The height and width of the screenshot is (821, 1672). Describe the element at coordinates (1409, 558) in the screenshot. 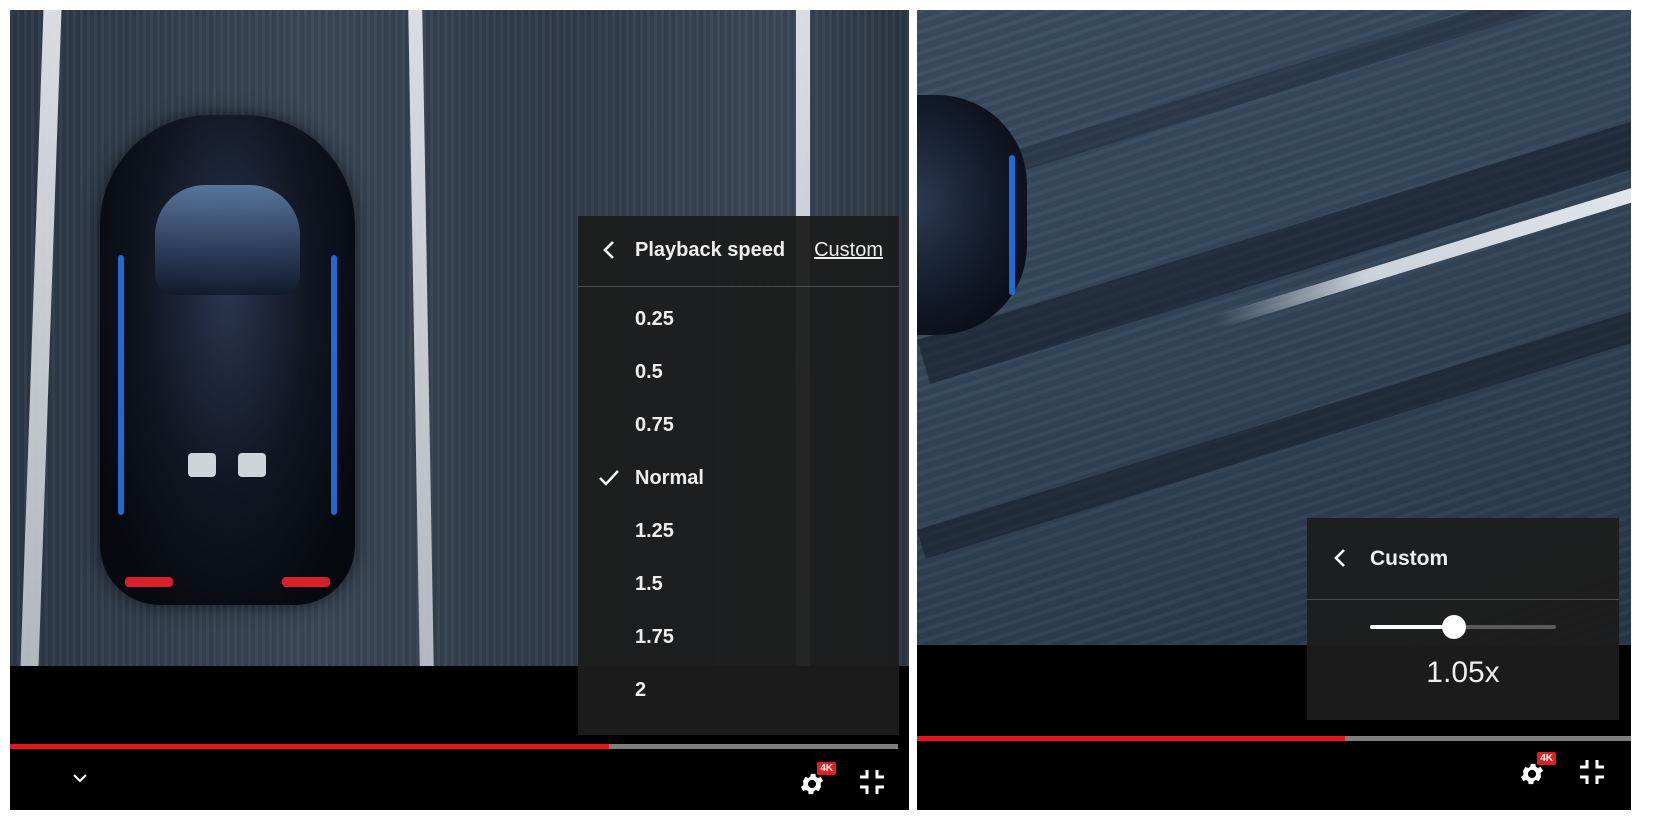

I see `menu-title: Custom` at that location.